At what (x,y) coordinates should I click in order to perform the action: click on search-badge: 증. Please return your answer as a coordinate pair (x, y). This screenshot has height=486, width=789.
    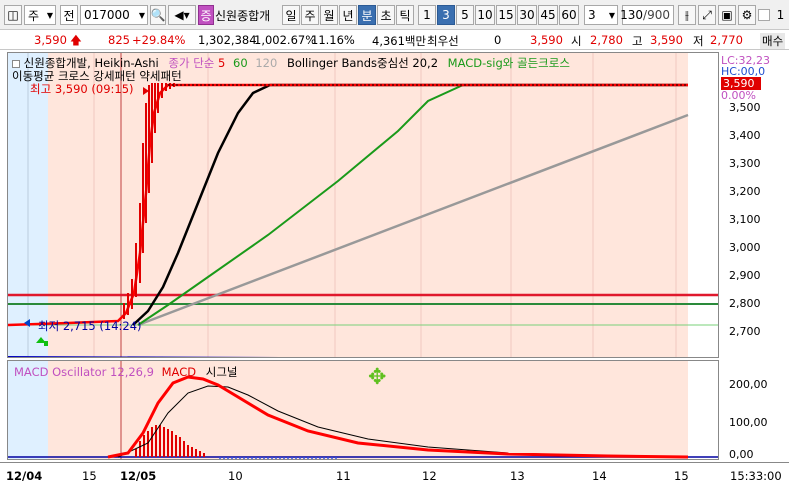
    Looking at the image, I should click on (206, 15).